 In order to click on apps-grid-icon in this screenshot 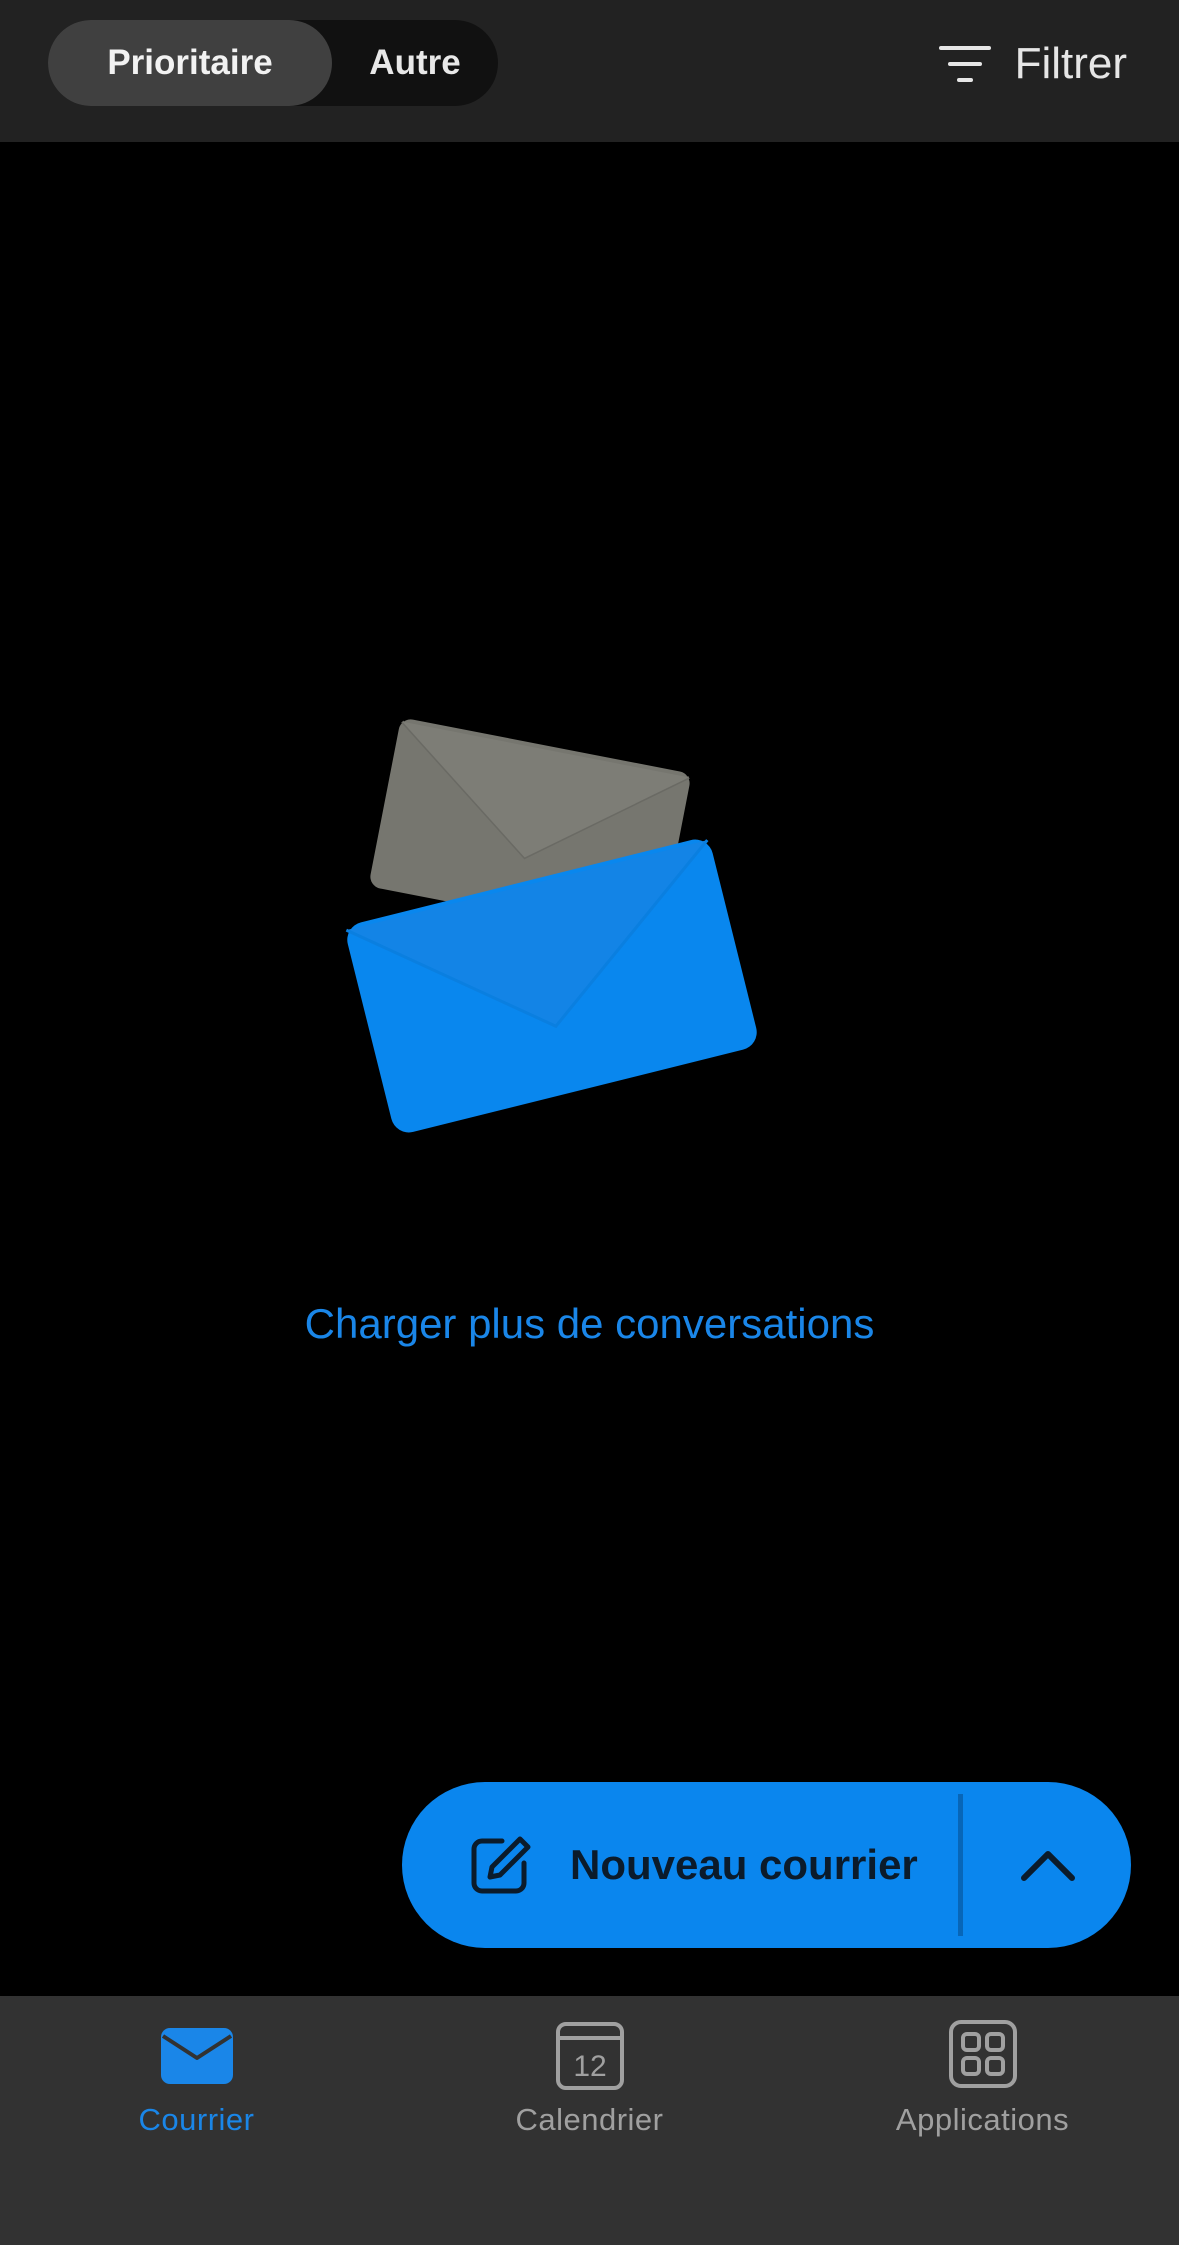, I will do `click(982, 2054)`.